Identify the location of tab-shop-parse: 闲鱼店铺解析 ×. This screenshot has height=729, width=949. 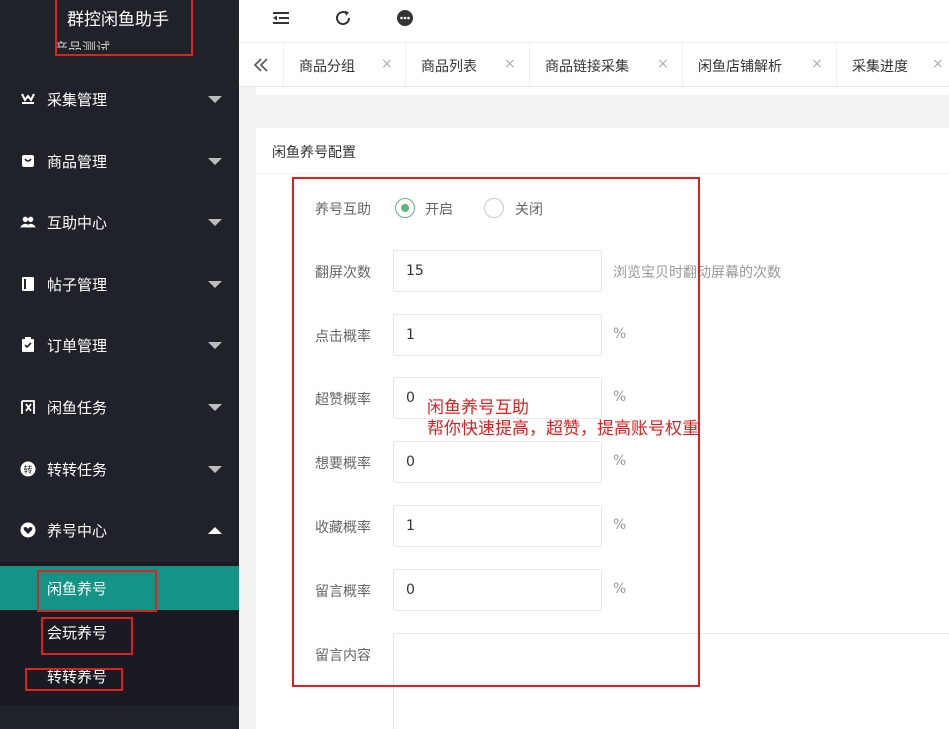
(760, 65).